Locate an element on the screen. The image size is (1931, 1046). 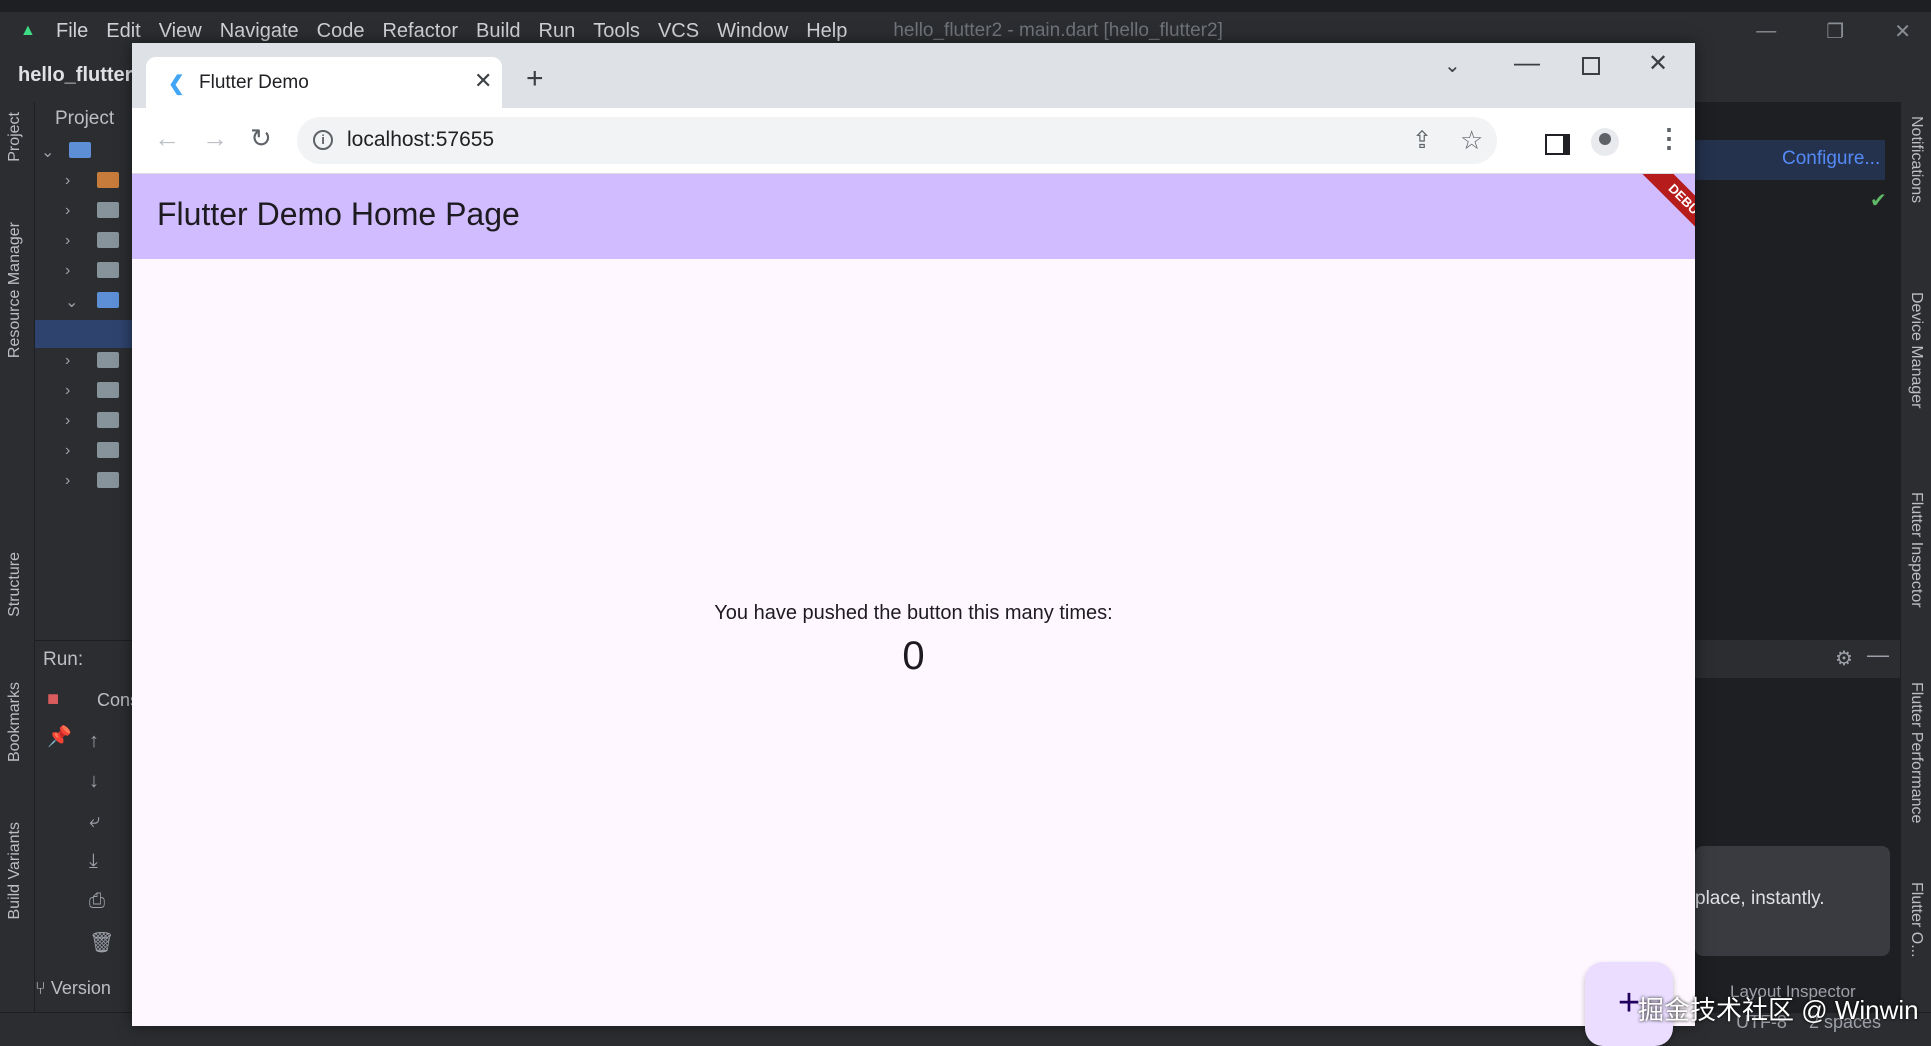
print-icon: ⎙ is located at coordinates (97, 901).